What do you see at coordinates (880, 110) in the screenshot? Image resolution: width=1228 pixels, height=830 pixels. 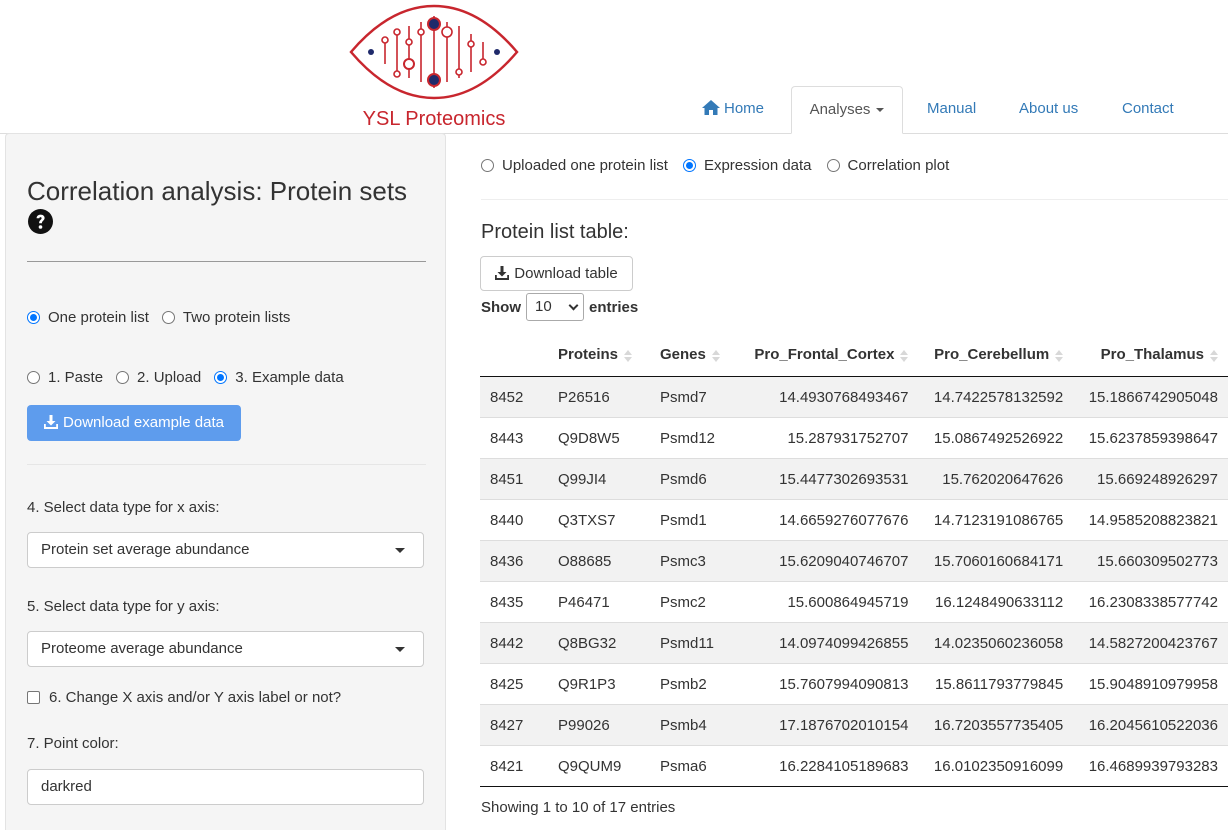 I see `caret-down-icon` at bounding box center [880, 110].